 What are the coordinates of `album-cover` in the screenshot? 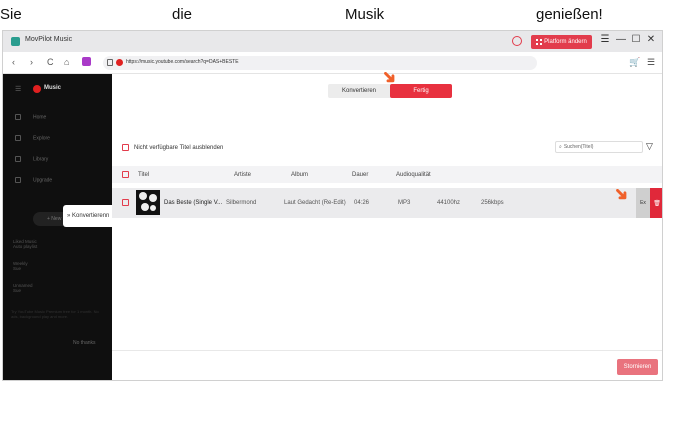 It's located at (148, 202).